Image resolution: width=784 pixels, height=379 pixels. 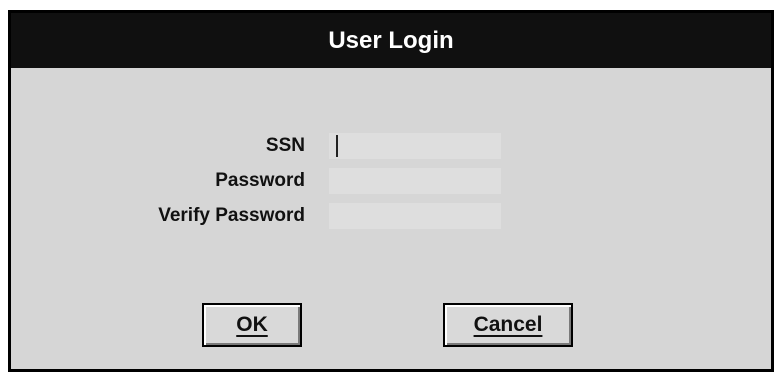 I want to click on ssn-row: SSN, so click(x=391, y=148).